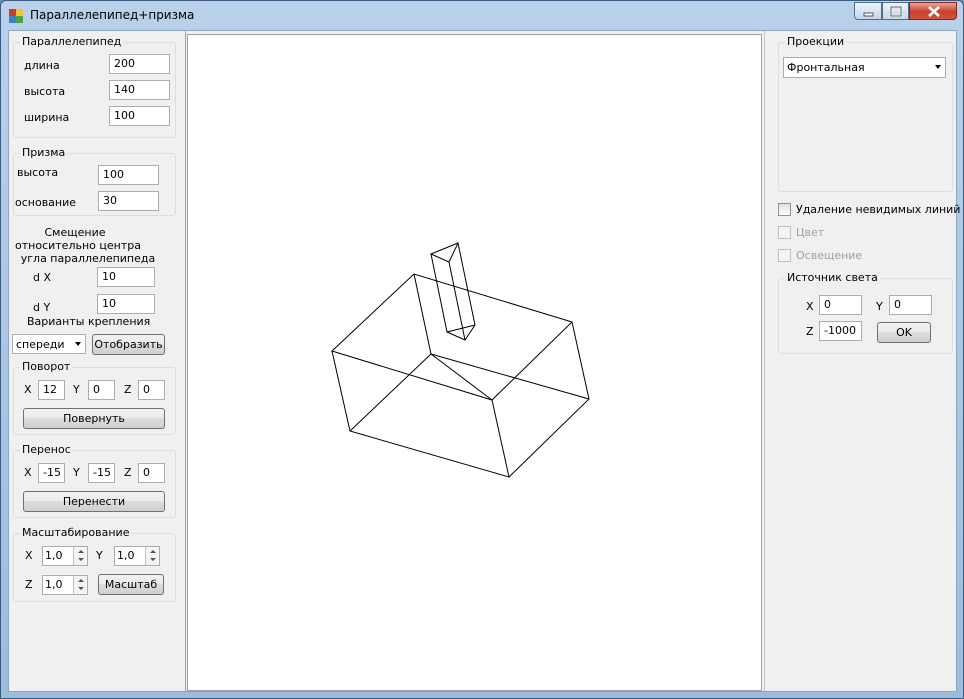  I want to click on maximize-button, so click(895, 11).